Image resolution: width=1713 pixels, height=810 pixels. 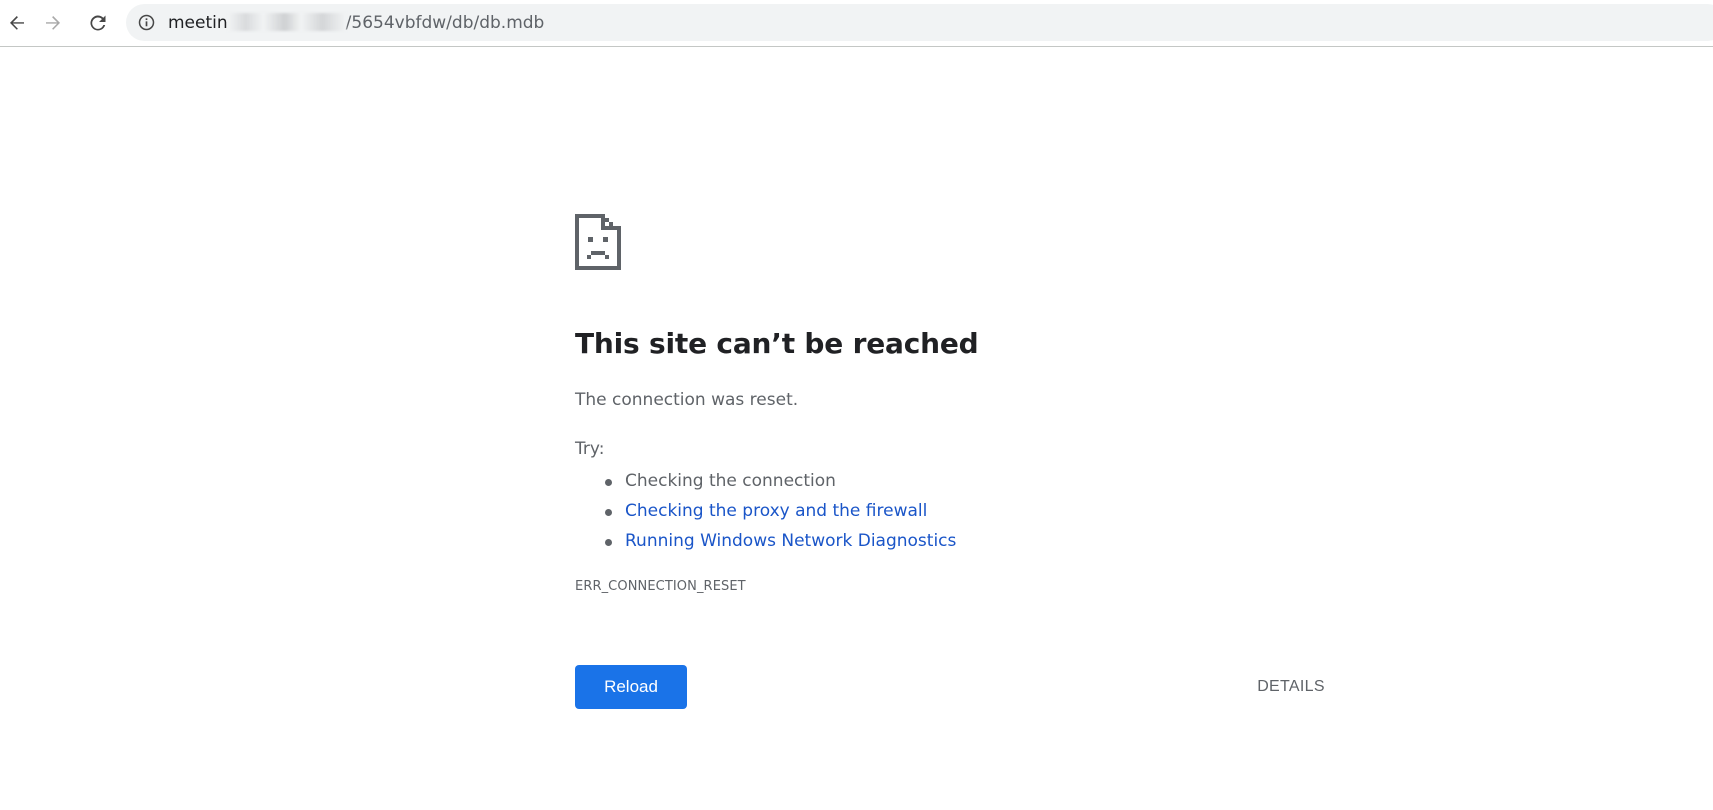 I want to click on error-heading: This site can’t be reached, so click(x=777, y=343).